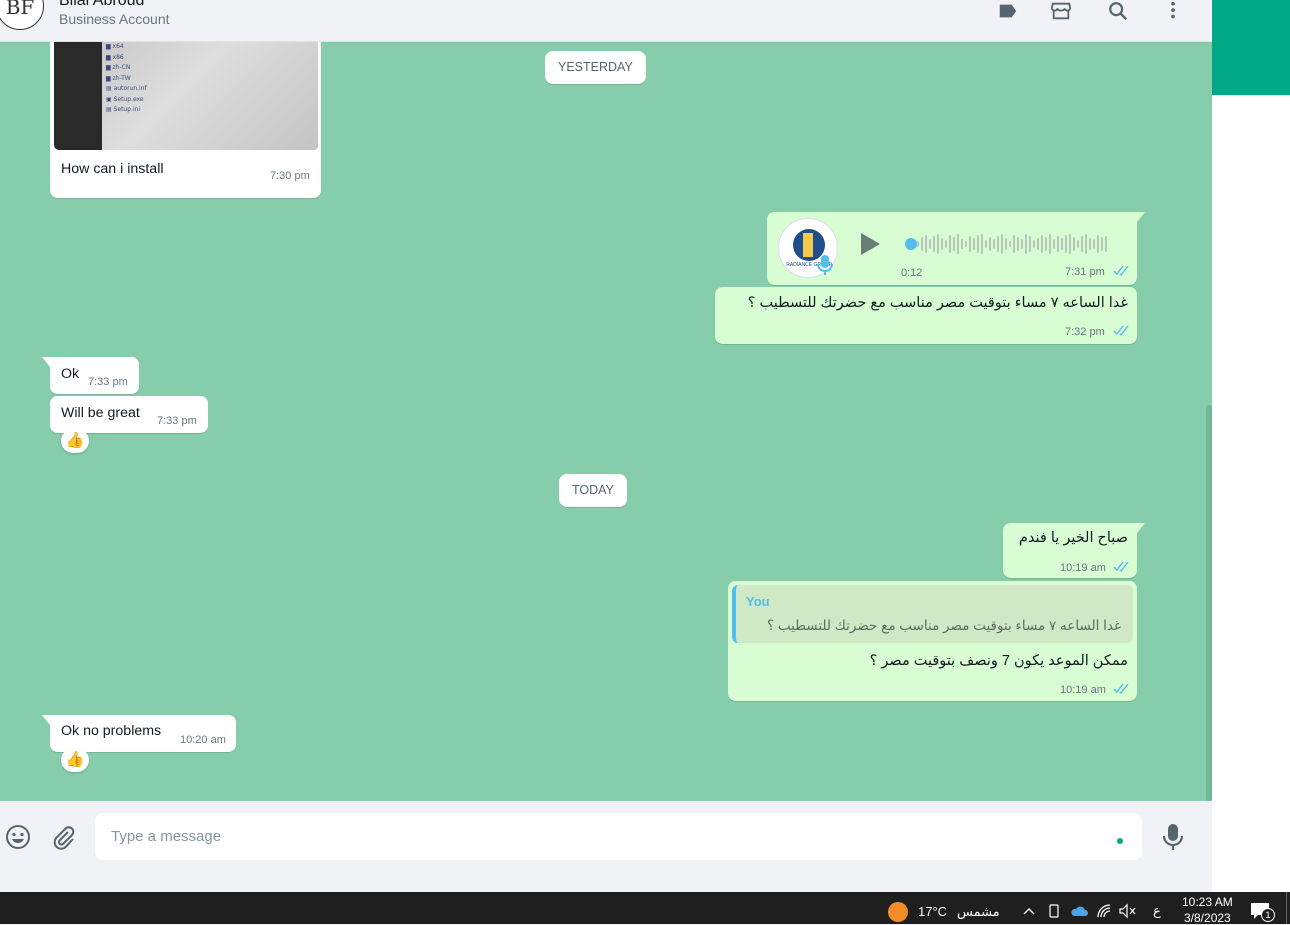 The height and width of the screenshot is (925, 1290). What do you see at coordinates (825, 265) in the screenshot?
I see `mic-icon` at bounding box center [825, 265].